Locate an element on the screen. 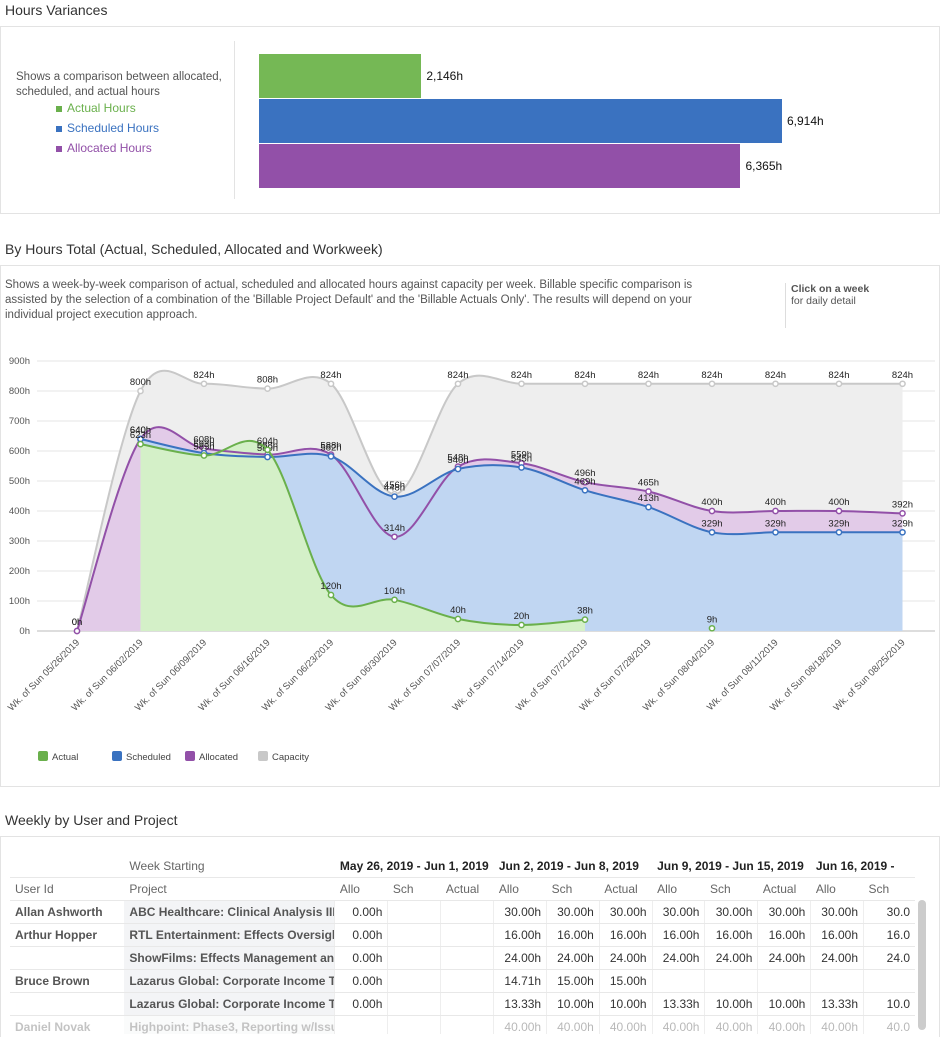  legend-label: Scheduled is located at coordinates (148, 757).